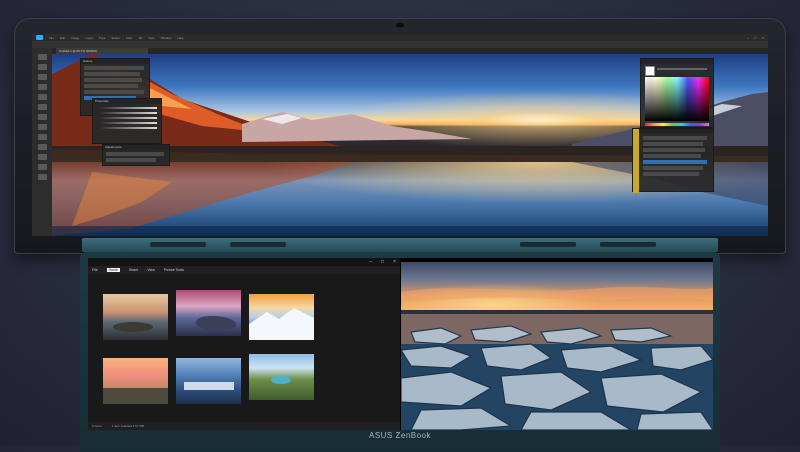 The height and width of the screenshot is (452, 800). What do you see at coordinates (135, 317) in the screenshot?
I see `thumbnail-rocky-sunset` at bounding box center [135, 317].